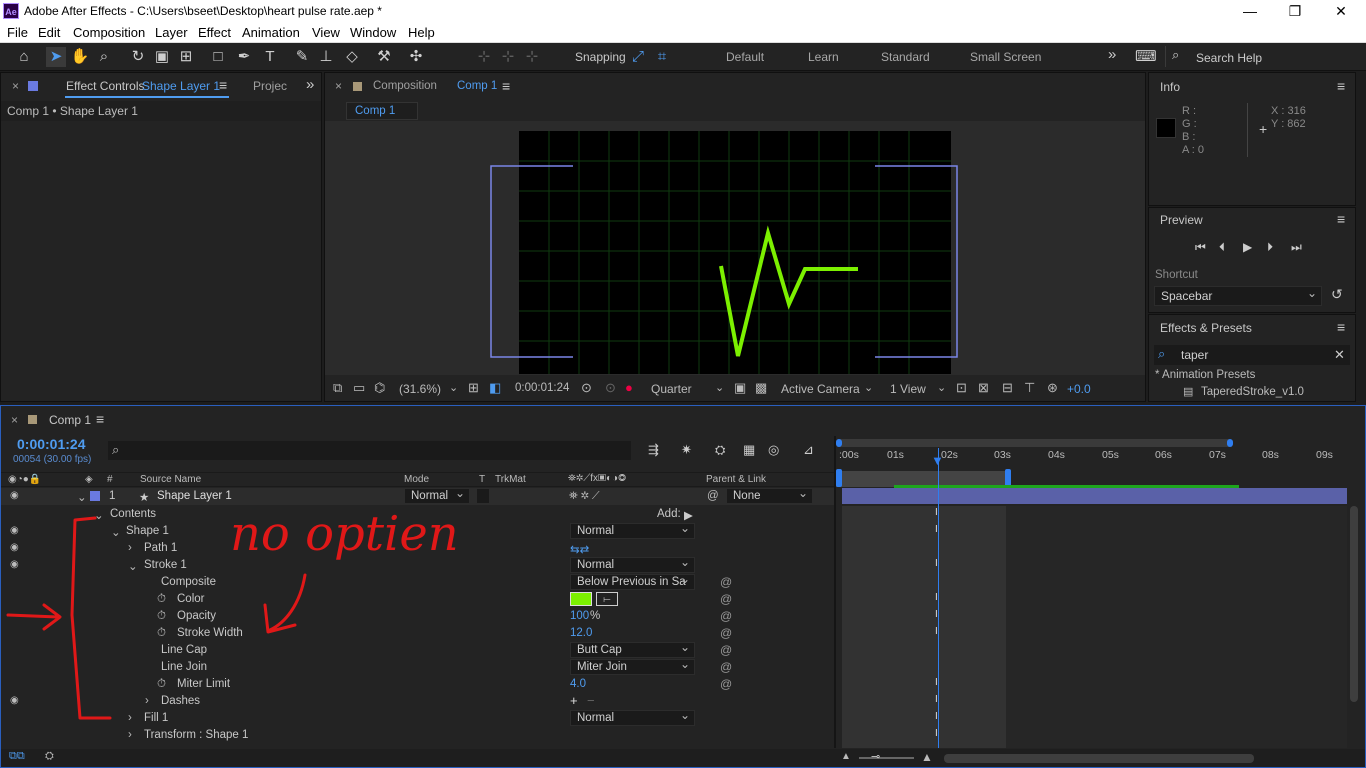  I want to click on fast-previews-icon: ⊠, so click(983, 388).